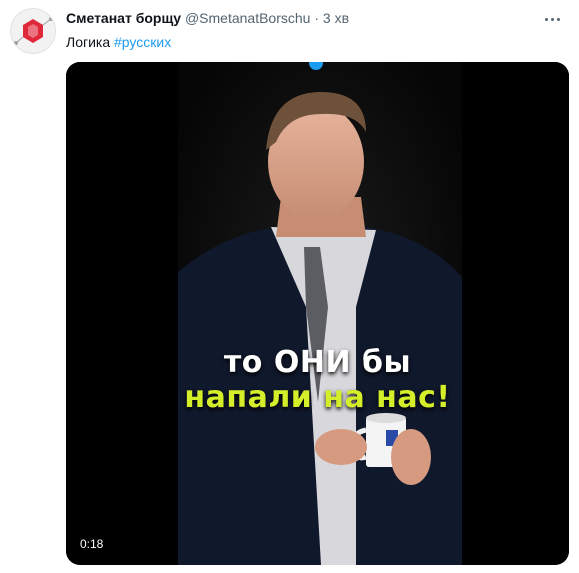 The height and width of the screenshot is (573, 579). What do you see at coordinates (92, 544) in the screenshot?
I see `video-duration: 0:18` at bounding box center [92, 544].